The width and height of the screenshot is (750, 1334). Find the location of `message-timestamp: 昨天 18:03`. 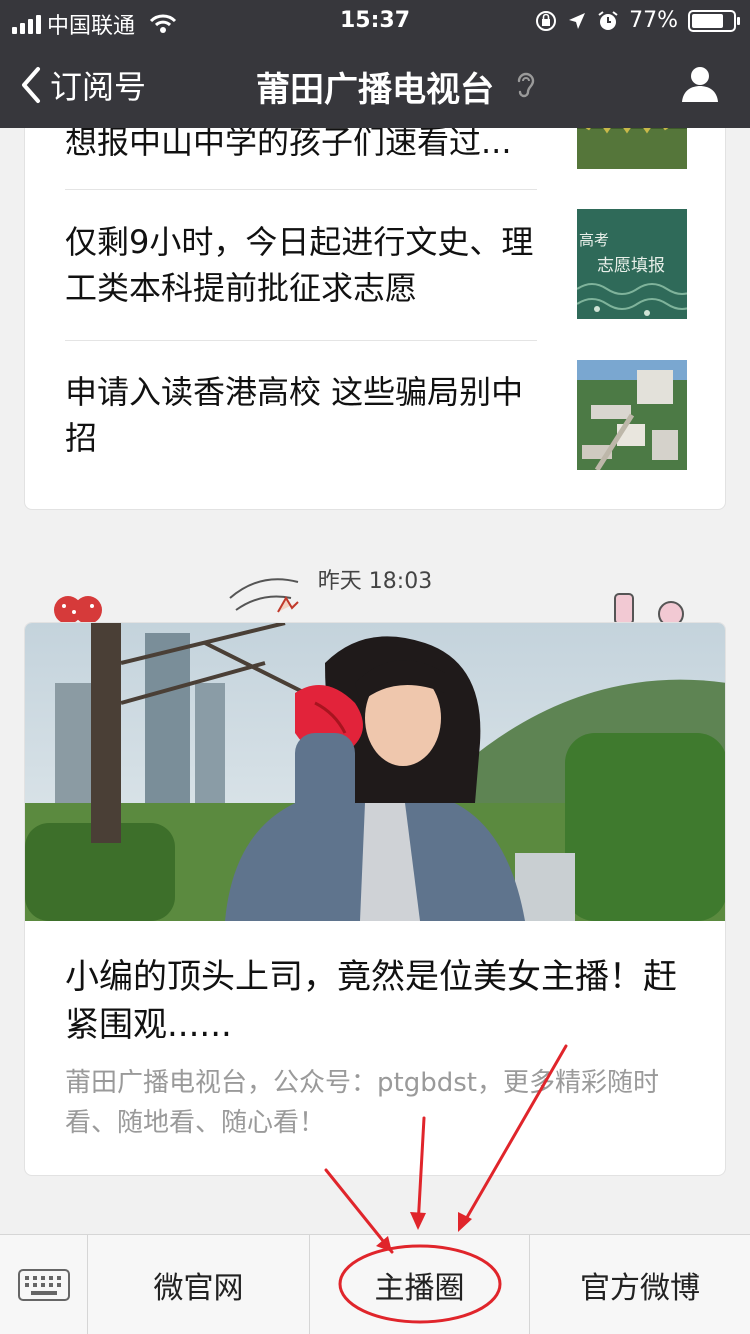

message-timestamp: 昨天 18:03 is located at coordinates (375, 581).